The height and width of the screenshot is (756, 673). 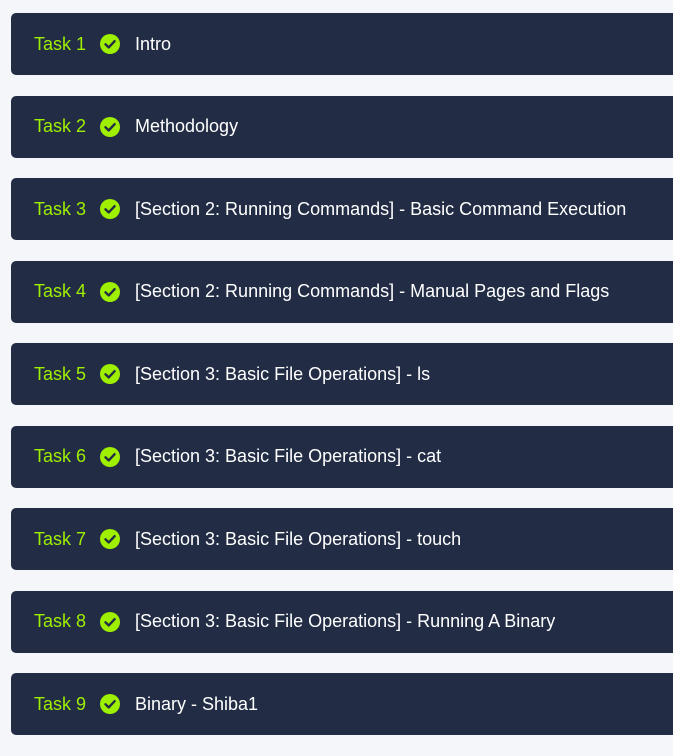 I want to click on task-card-2: Task 2 Methodology, so click(x=342, y=126).